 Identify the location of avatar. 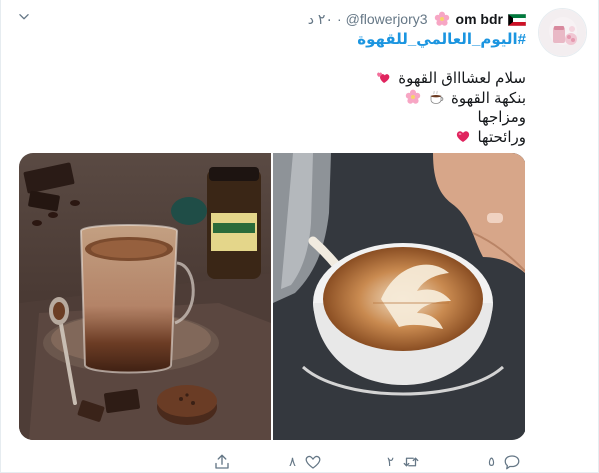
(562, 32).